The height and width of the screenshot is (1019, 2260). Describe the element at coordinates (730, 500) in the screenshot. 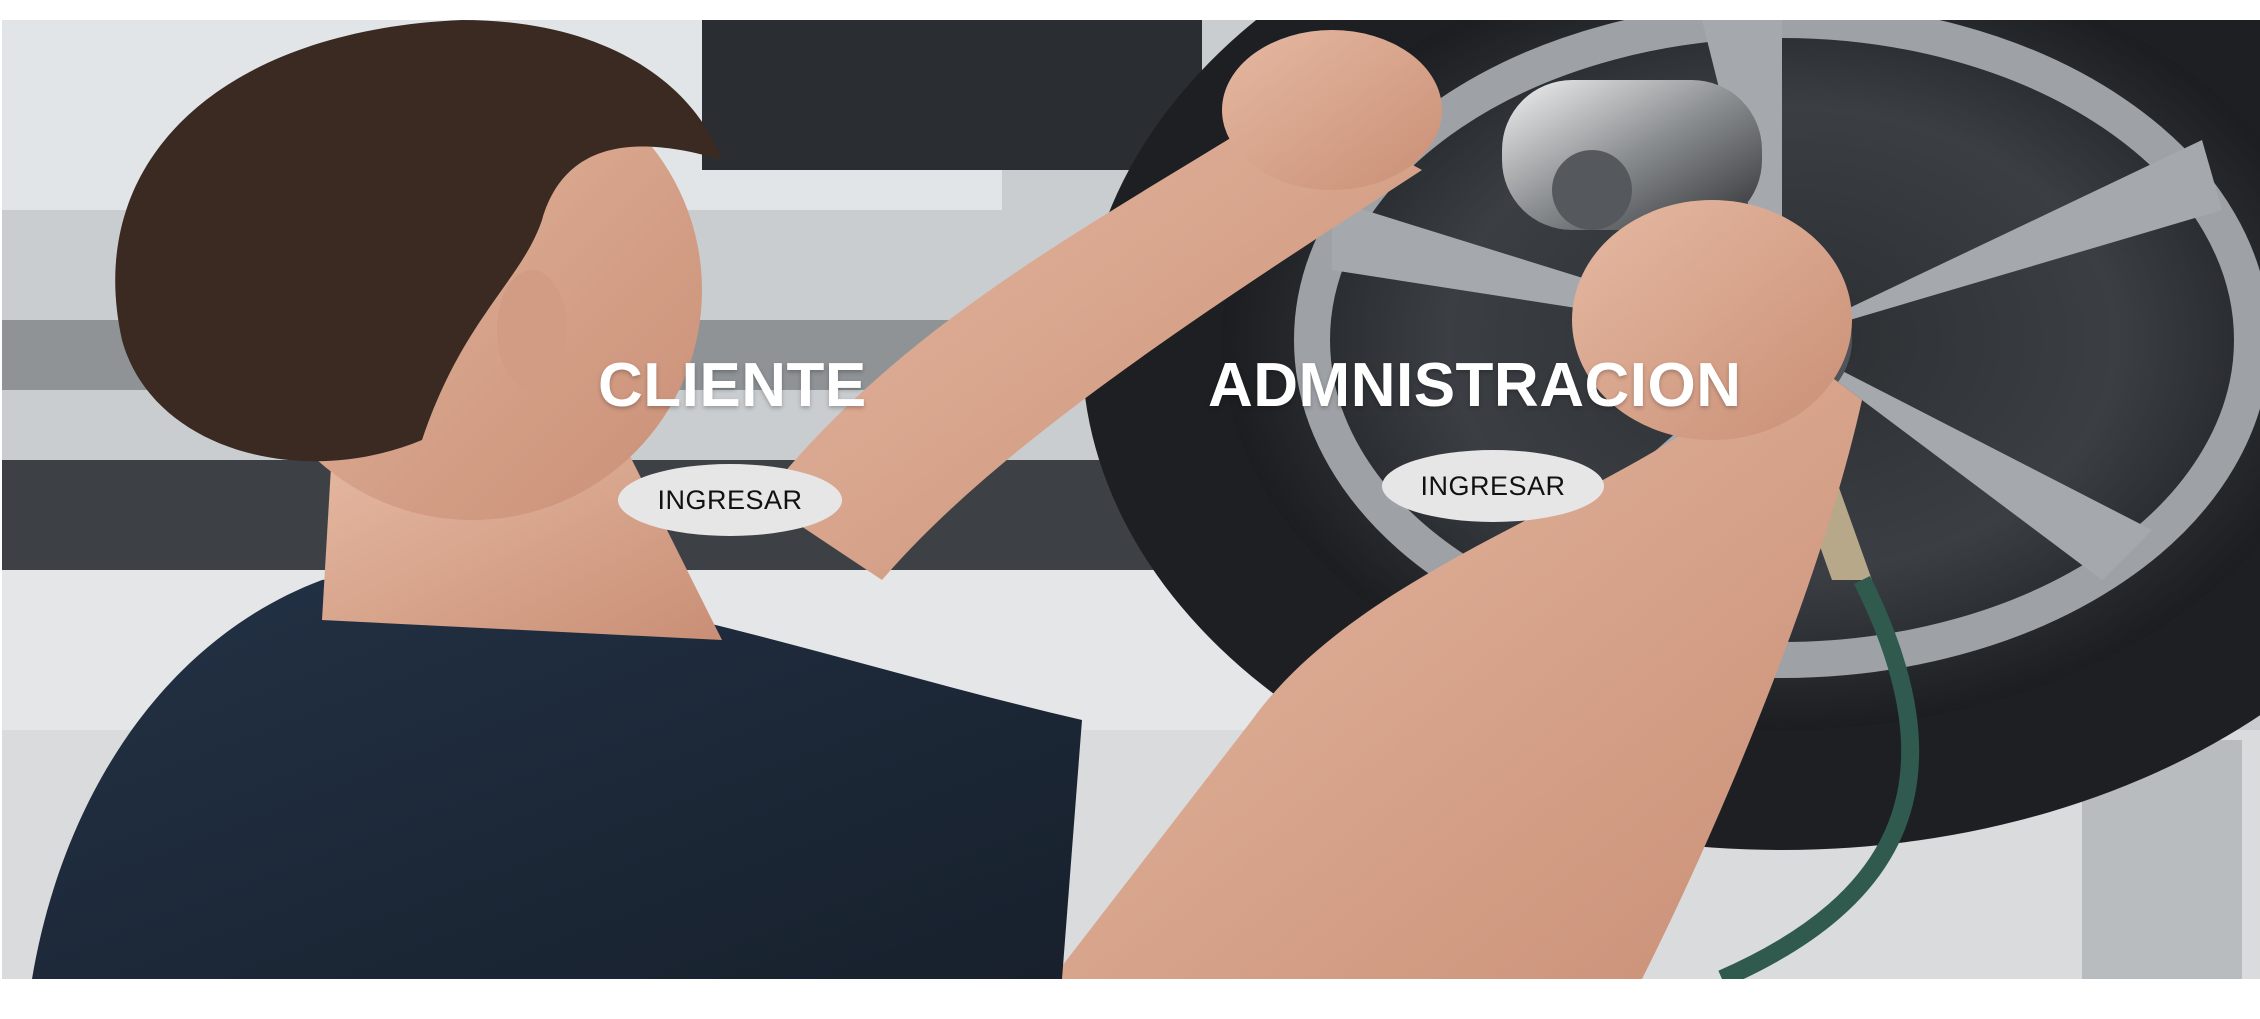

I see `cliente-ingresar-button: INGRESAR` at that location.